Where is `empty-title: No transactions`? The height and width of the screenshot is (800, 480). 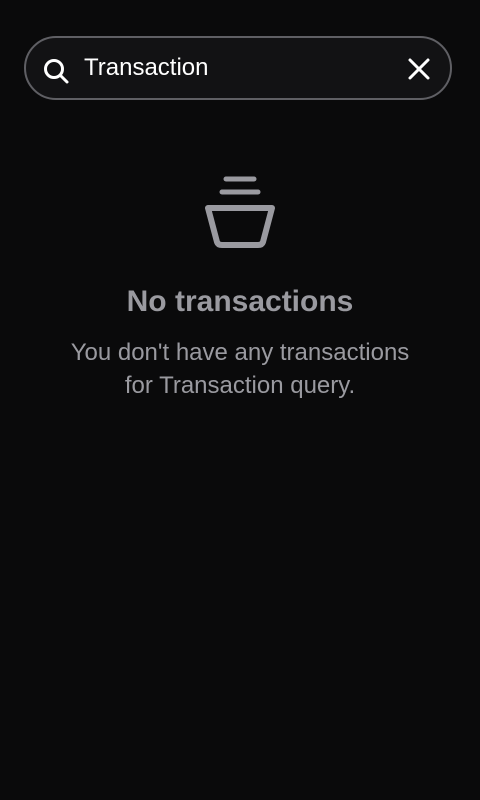
empty-title: No transactions is located at coordinates (240, 301).